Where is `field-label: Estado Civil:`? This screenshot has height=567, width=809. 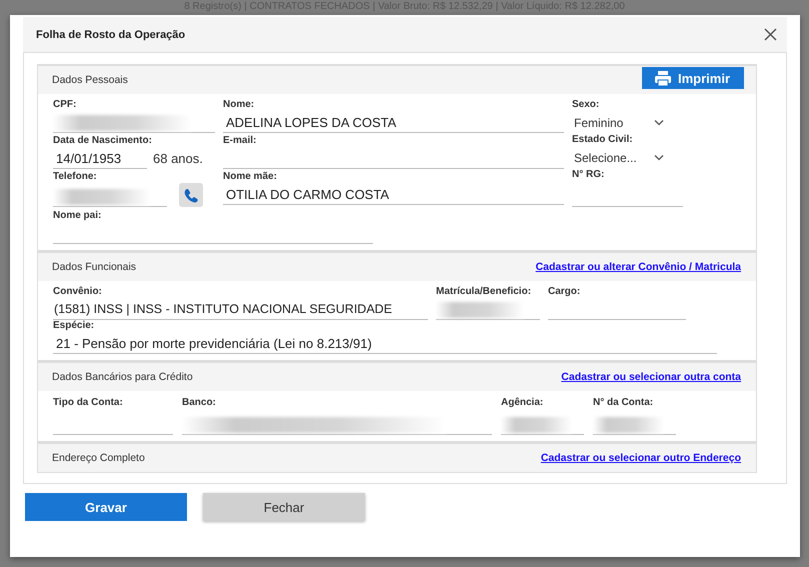 field-label: Estado Civil: is located at coordinates (603, 140).